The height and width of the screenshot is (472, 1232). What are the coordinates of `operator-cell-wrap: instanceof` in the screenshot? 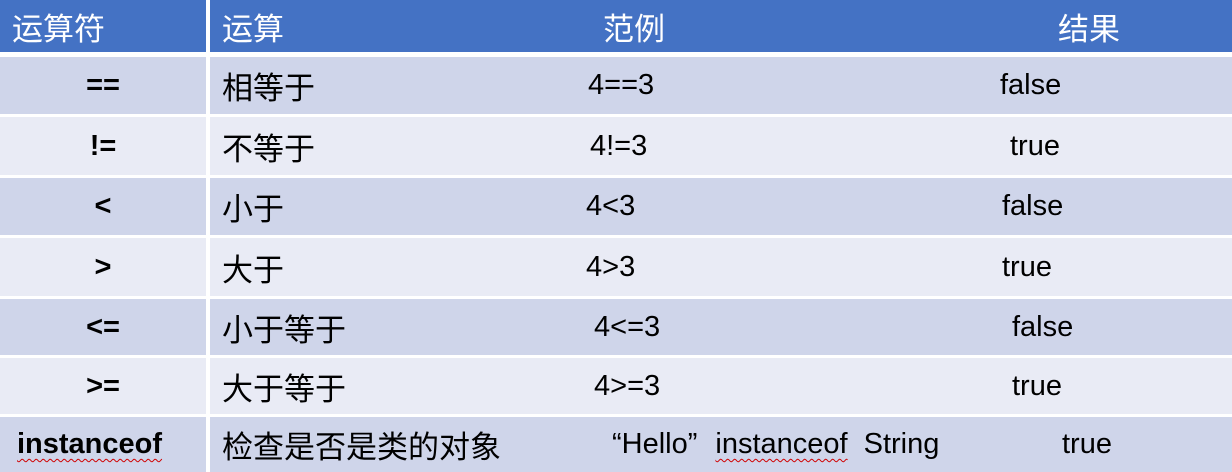 It's located at (111, 444).